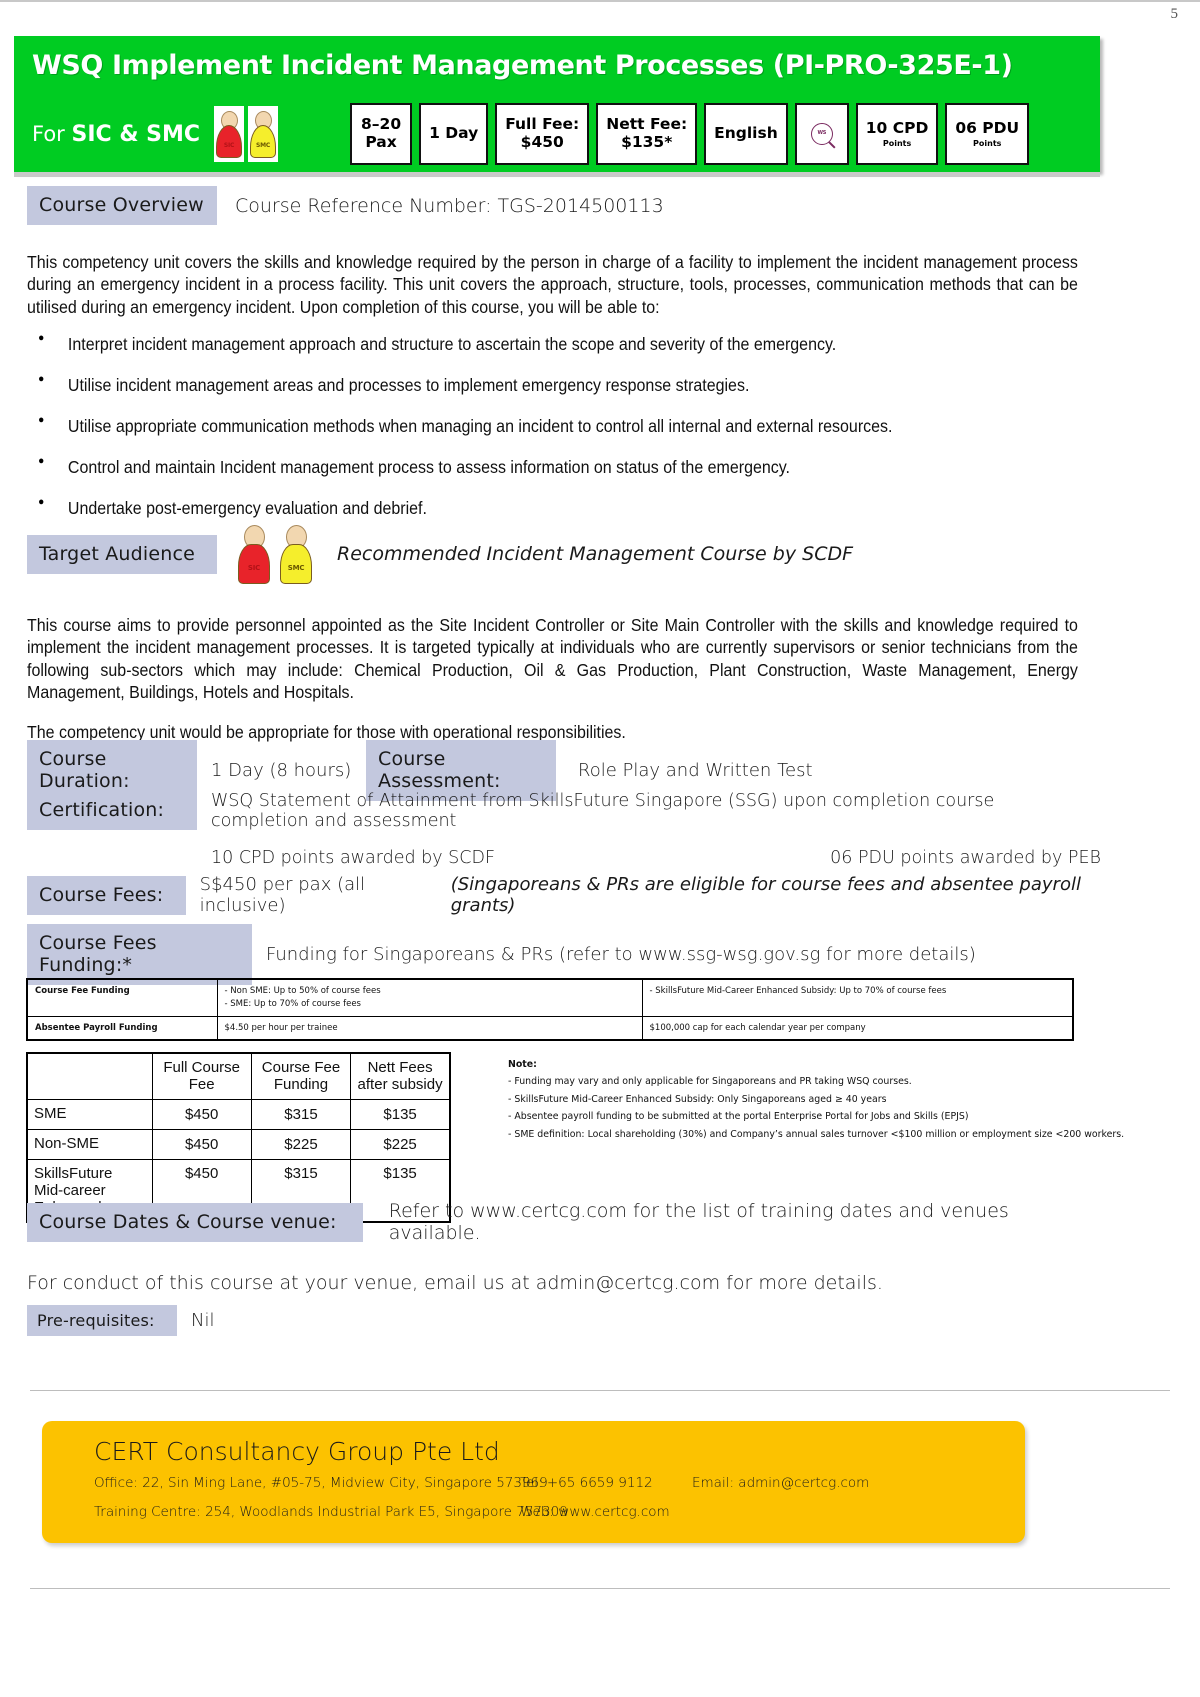  What do you see at coordinates (542, 142) in the screenshot?
I see `chip-full-fee-line2: $450` at bounding box center [542, 142].